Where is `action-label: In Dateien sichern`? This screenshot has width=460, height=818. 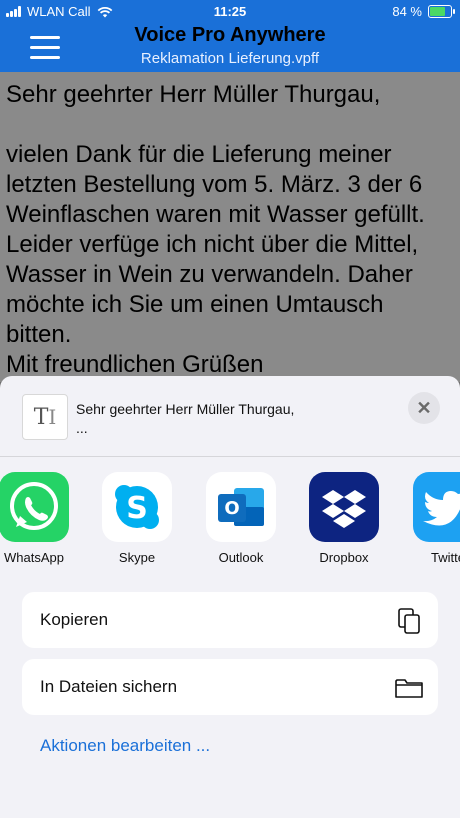
action-label: In Dateien sichern is located at coordinates (109, 686).